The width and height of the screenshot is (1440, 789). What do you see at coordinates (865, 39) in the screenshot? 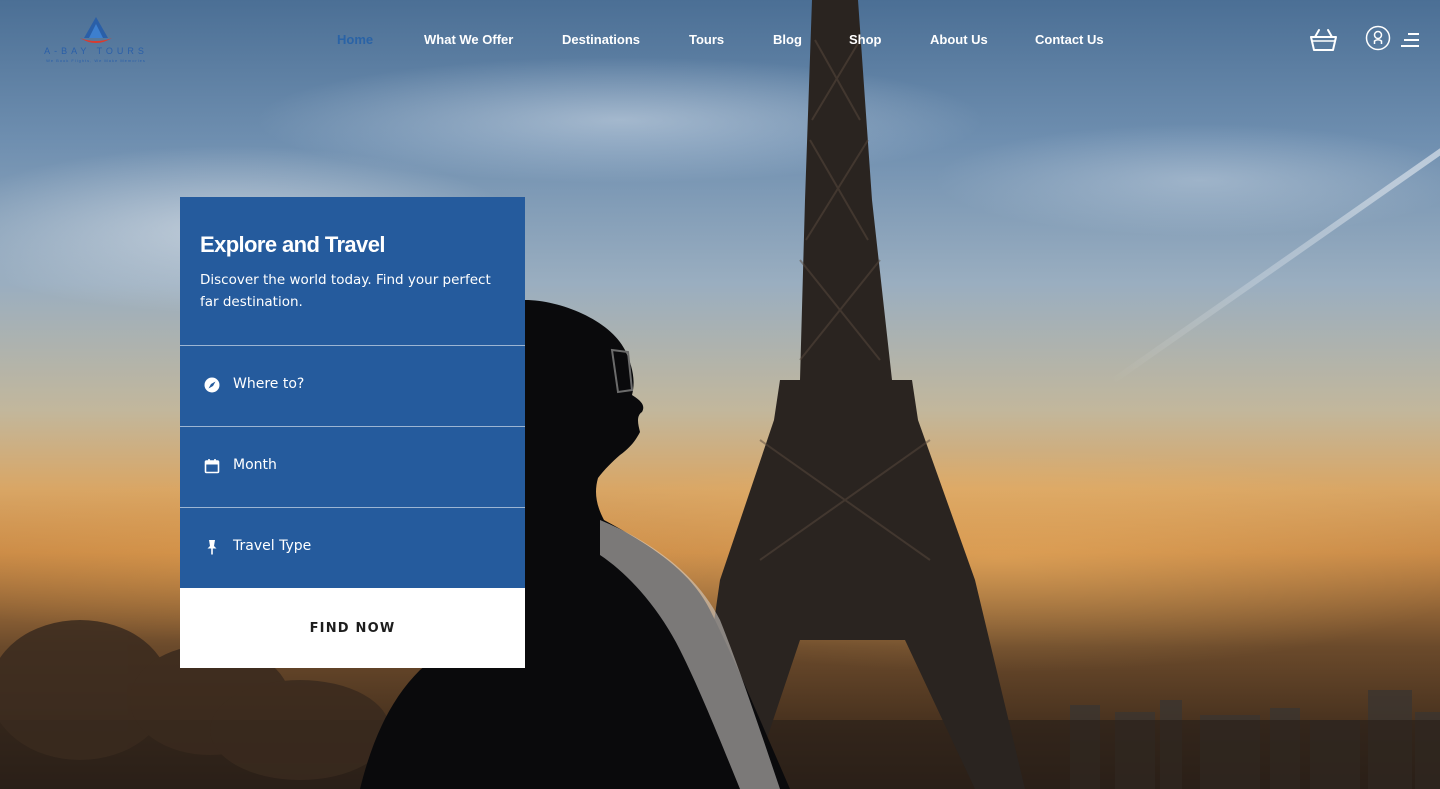
I see `nav-shop: Shop` at bounding box center [865, 39].